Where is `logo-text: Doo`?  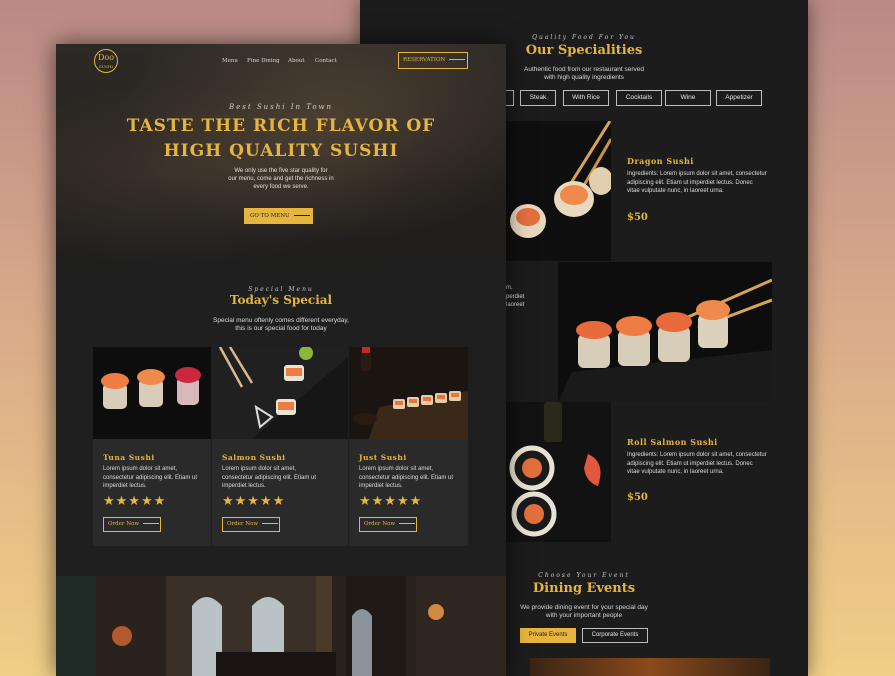 logo-text: Doo is located at coordinates (106, 57).